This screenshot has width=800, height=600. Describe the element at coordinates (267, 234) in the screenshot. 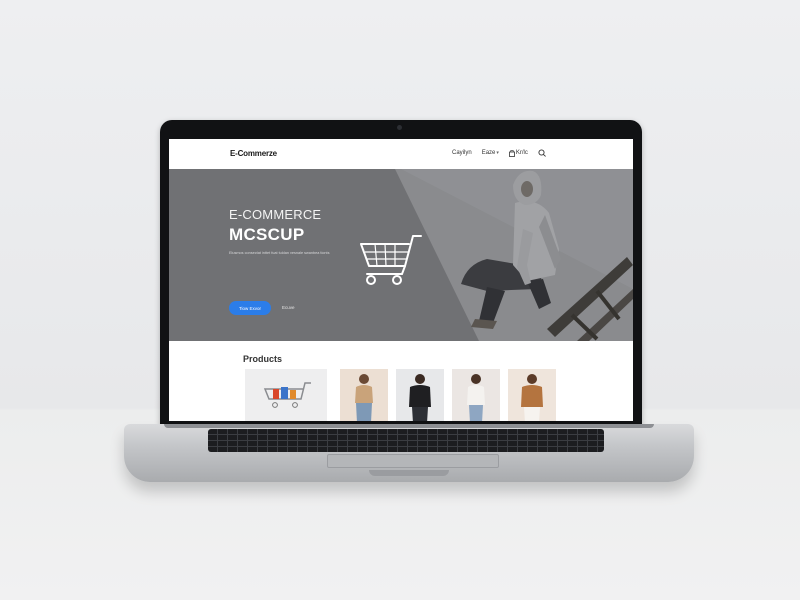

I see `hero-title-line2: MCSCUP` at that location.